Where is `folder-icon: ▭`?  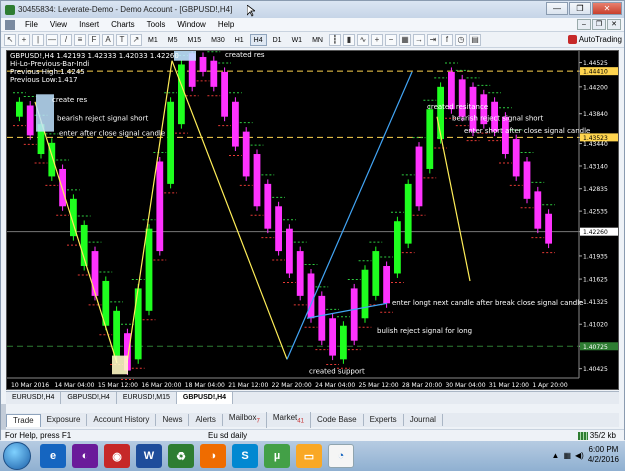 folder-icon: ▭ is located at coordinates (309, 456).